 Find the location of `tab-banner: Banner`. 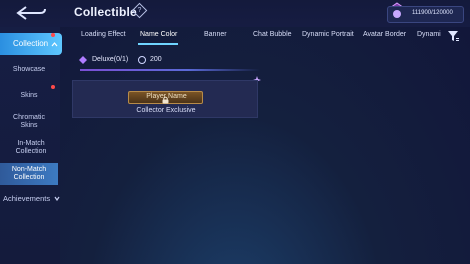

tab-banner: Banner is located at coordinates (215, 34).